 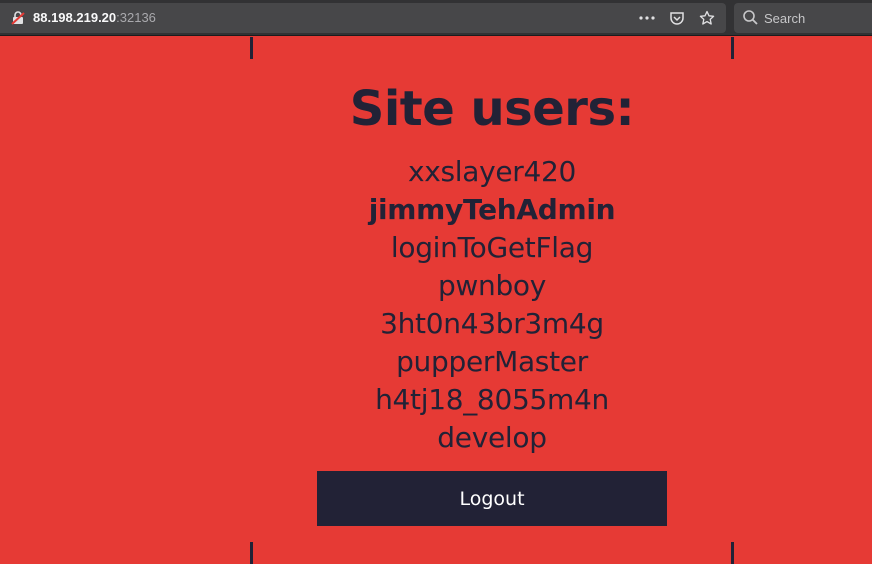 What do you see at coordinates (492, 323) in the screenshot?
I see `user-list-item: 3ht0n43br3m4g` at bounding box center [492, 323].